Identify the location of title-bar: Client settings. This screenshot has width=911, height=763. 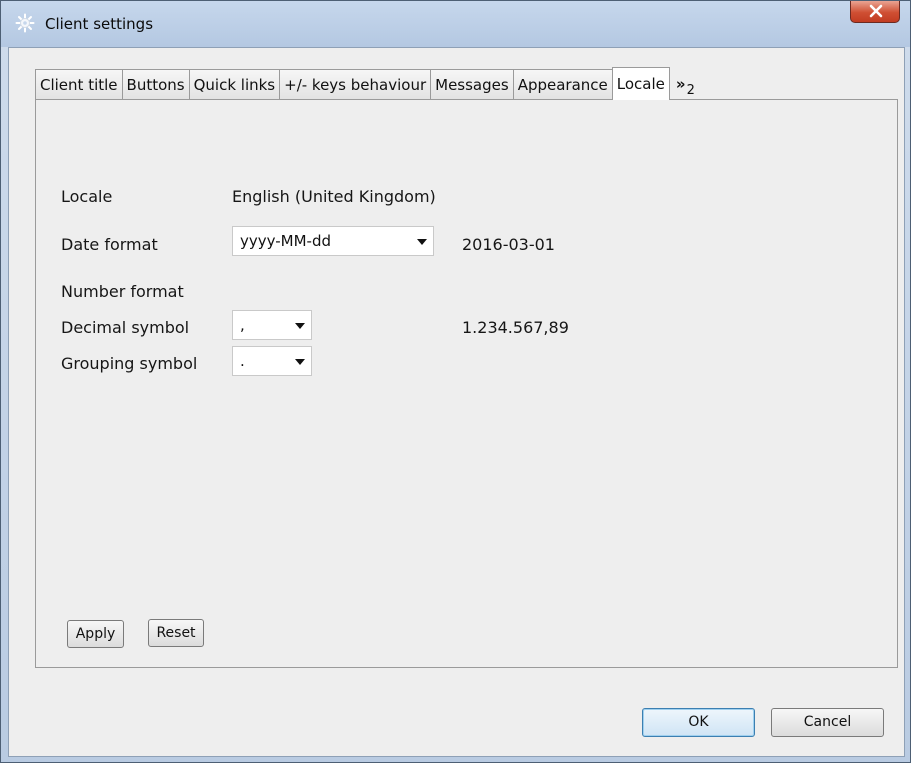
(455, 24).